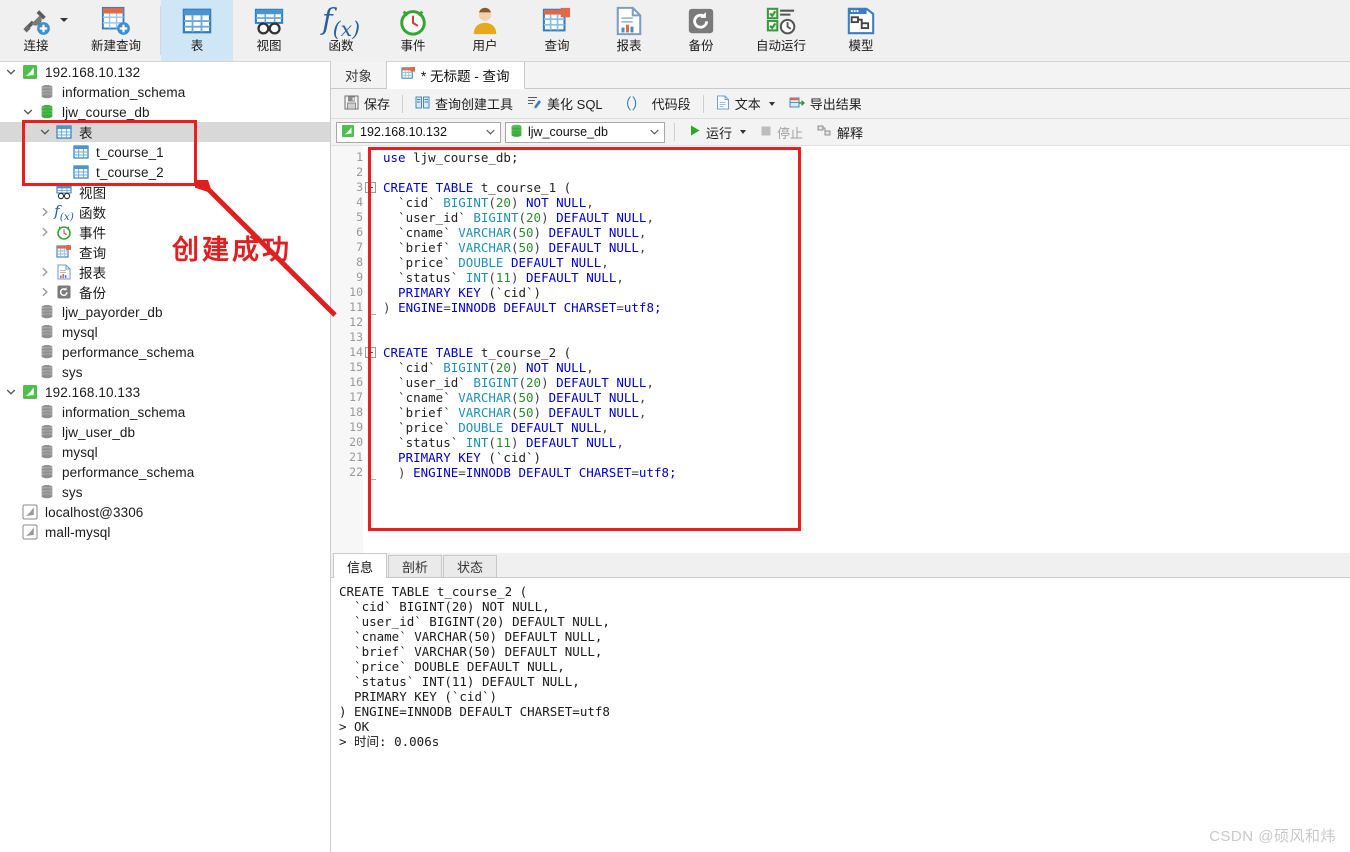  I want to click on tree-node-localhost@3306: localhost@3306, so click(165, 512).